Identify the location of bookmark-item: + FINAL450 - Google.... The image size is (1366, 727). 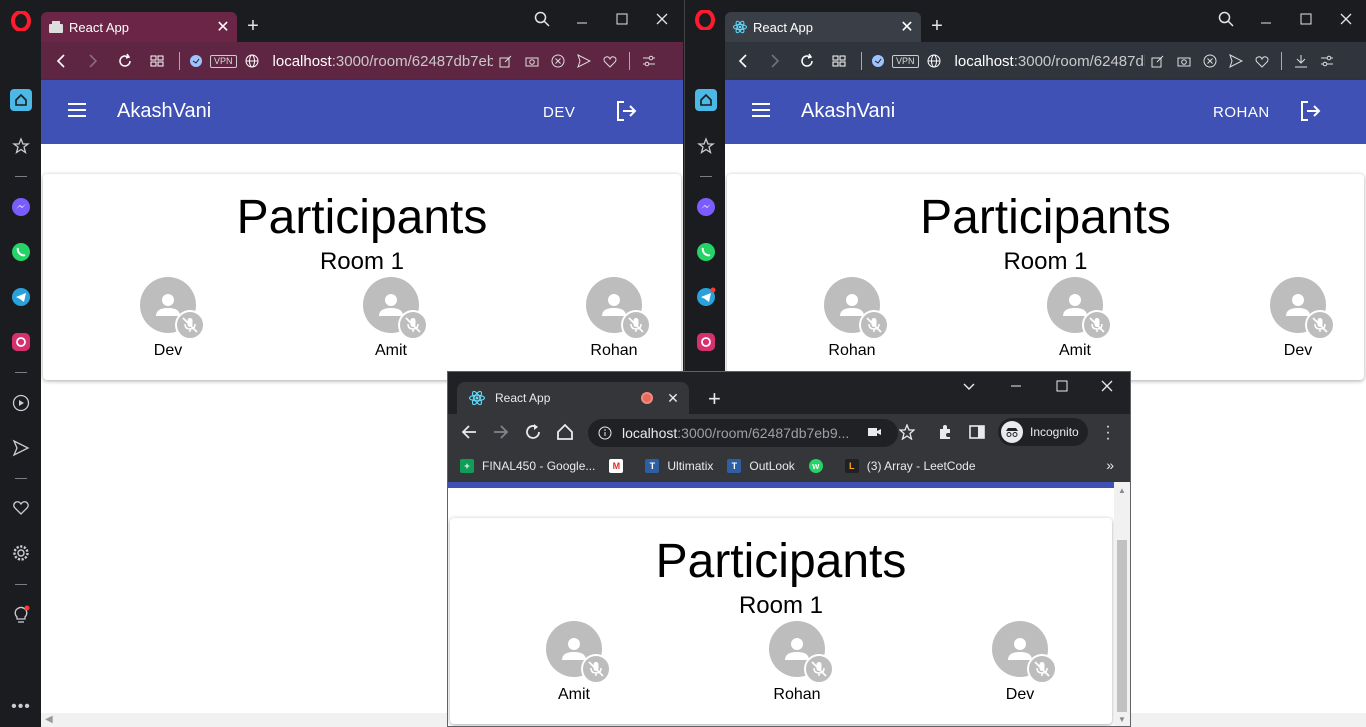
(527, 466).